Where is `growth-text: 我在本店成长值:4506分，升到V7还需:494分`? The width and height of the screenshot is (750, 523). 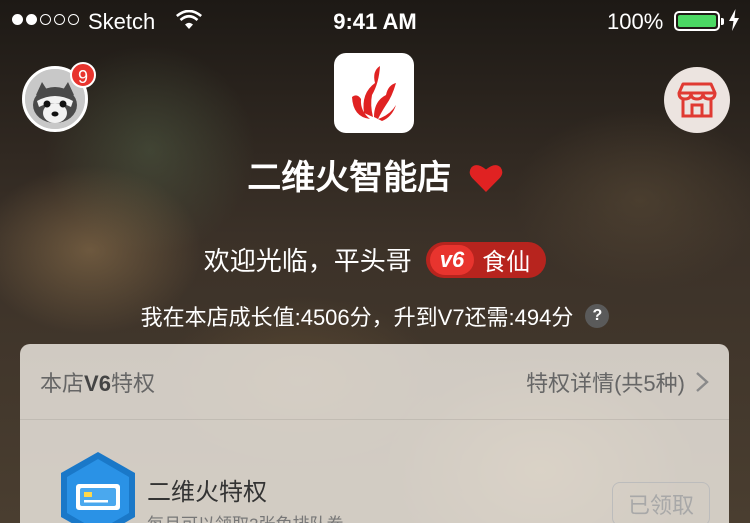
growth-text: 我在本店成长值:4506分，升到V7还需:494分 is located at coordinates (357, 317).